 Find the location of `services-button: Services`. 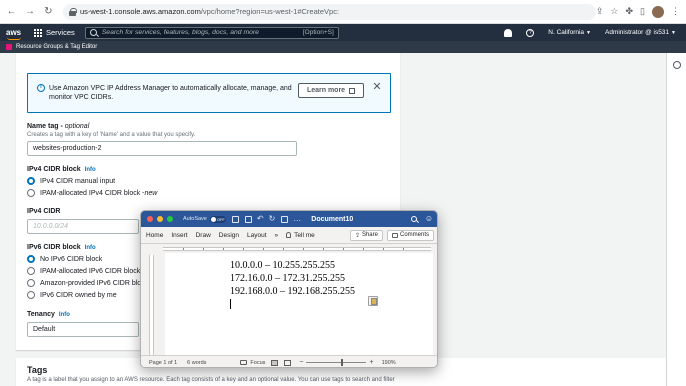

services-button: Services is located at coordinates (54, 32).